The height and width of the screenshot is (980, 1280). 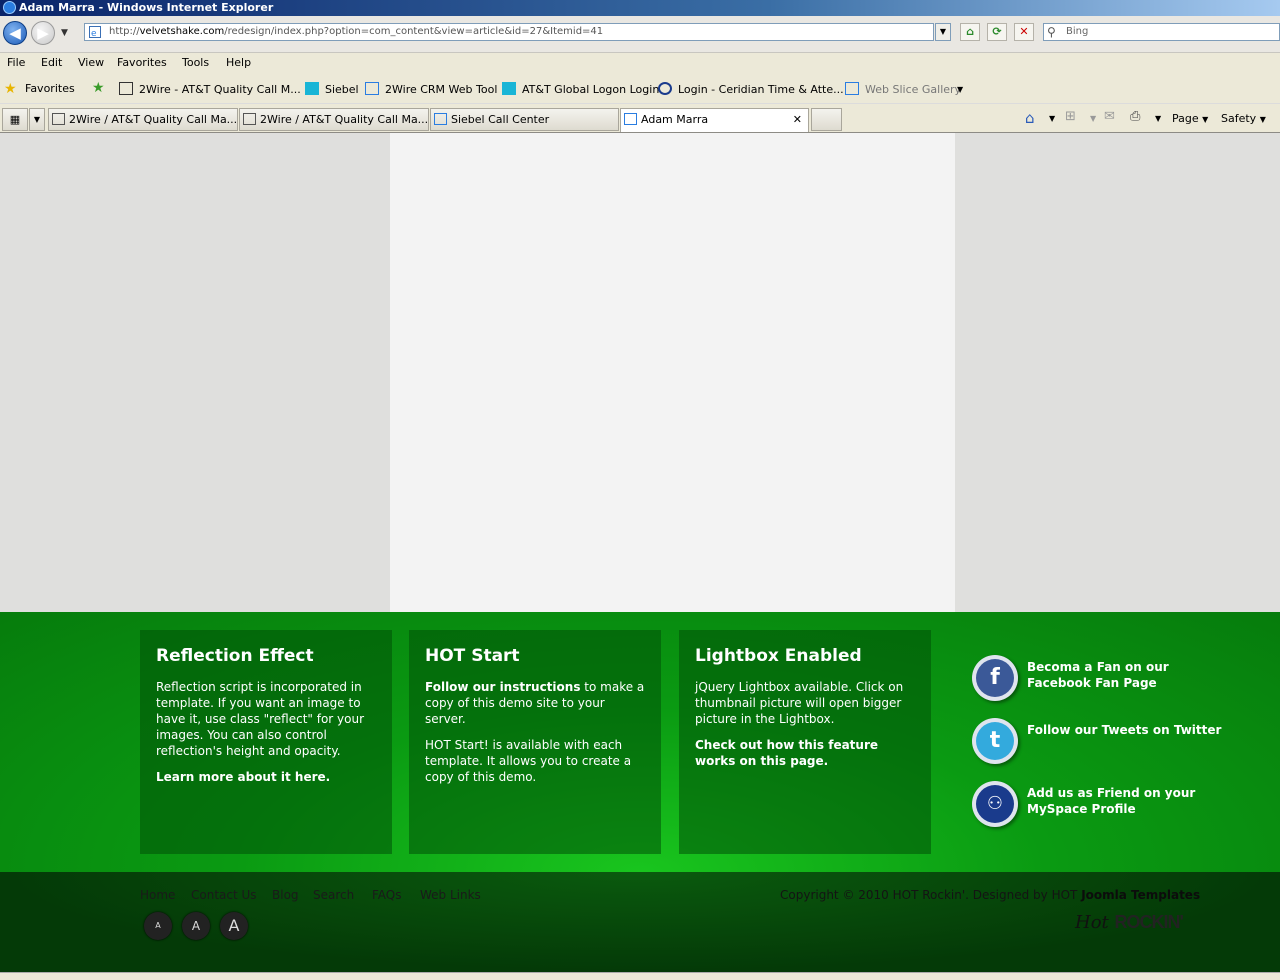 What do you see at coordinates (64, 33) in the screenshot?
I see `recent-pages-dropdown-icon: ▼` at bounding box center [64, 33].